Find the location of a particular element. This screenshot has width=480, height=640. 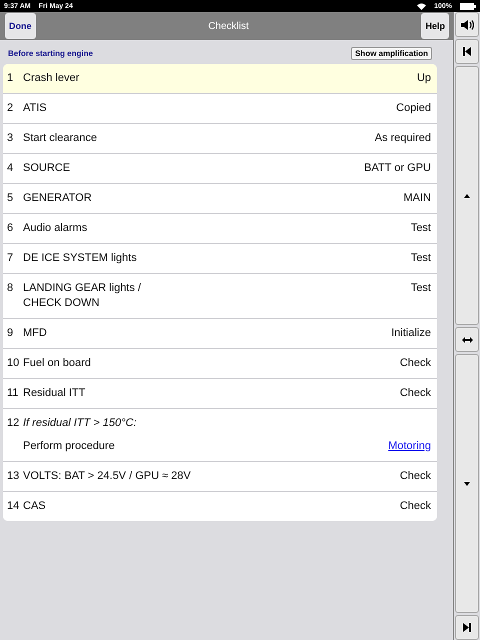

item-action: MFD is located at coordinates (35, 333).